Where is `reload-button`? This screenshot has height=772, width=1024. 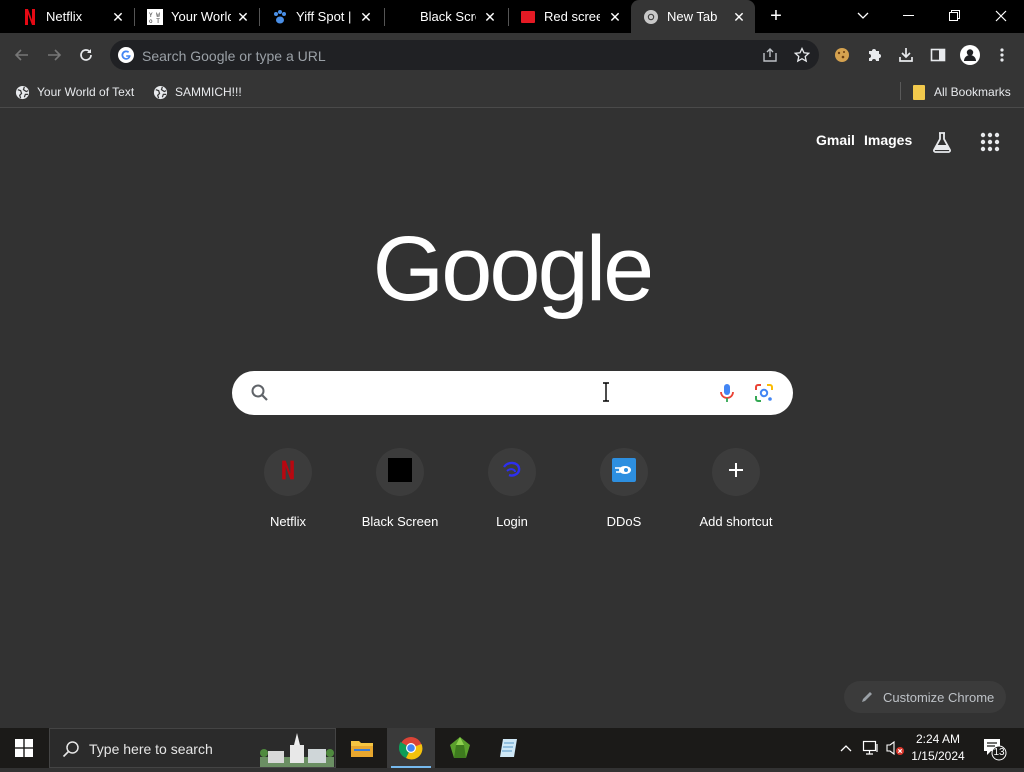
reload-button is located at coordinates (86, 55).